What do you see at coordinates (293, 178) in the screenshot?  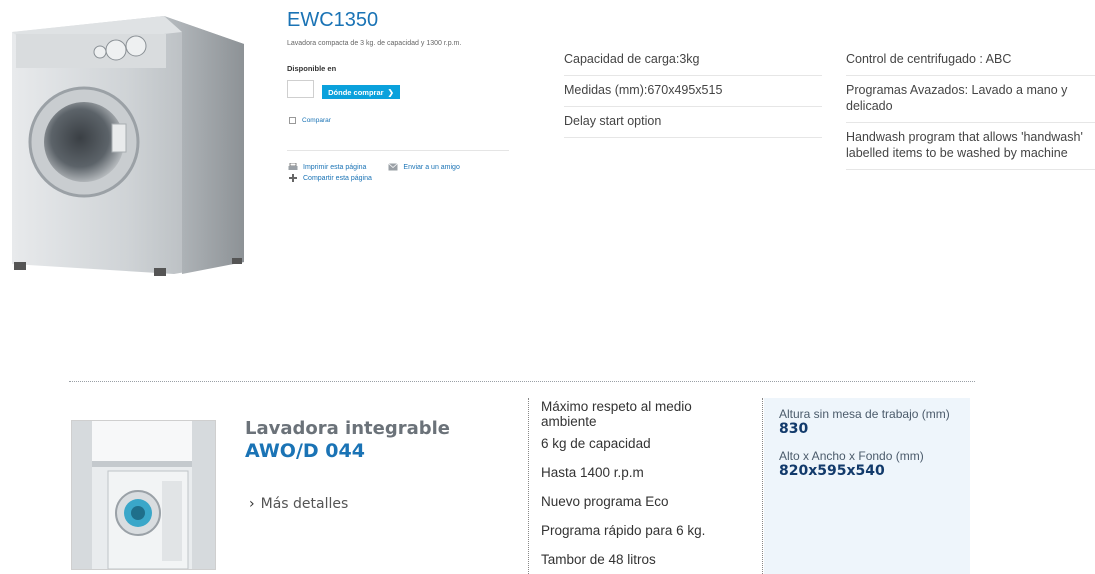 I see `plus-icon` at bounding box center [293, 178].